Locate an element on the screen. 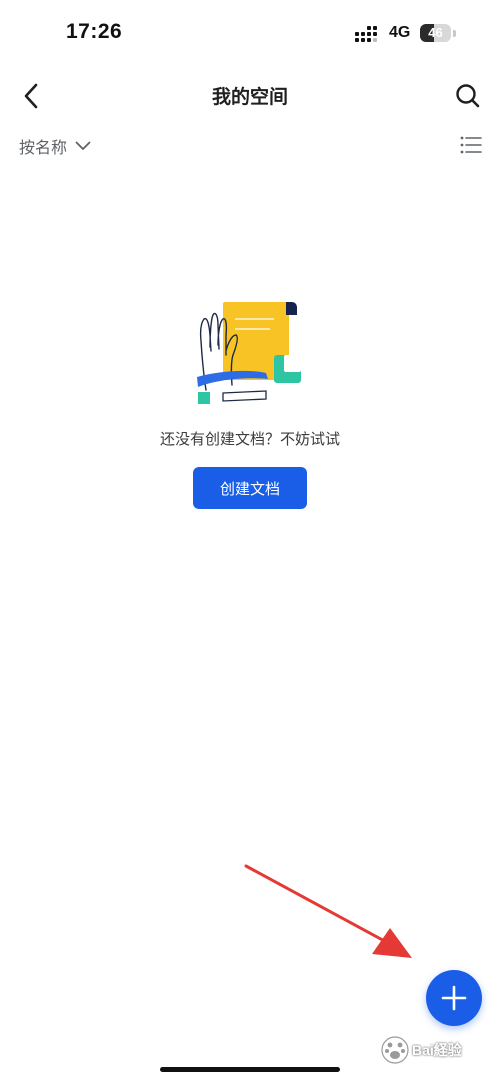 The image size is (500, 1084). battery-level: 46 is located at coordinates (435, 32).